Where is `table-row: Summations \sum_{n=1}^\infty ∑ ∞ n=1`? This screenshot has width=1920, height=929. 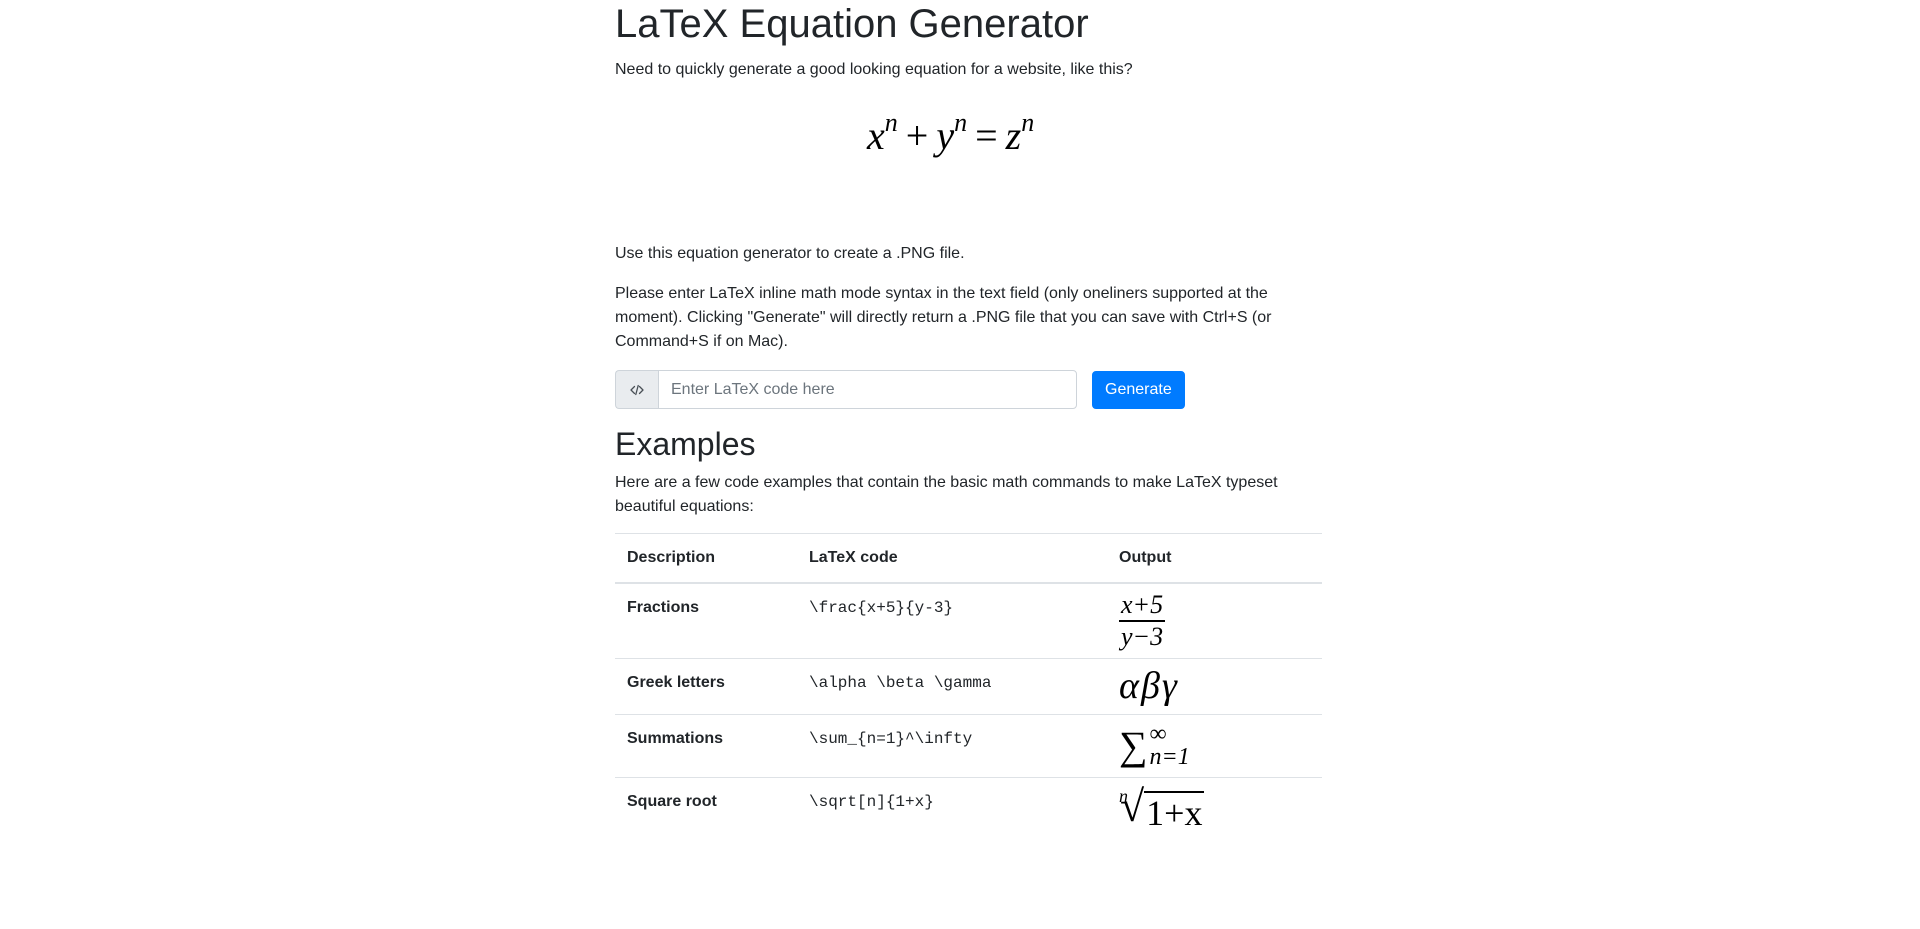 table-row: Summations \sum_{n=1}^\infty ∑ ∞ n=1 is located at coordinates (968, 746).